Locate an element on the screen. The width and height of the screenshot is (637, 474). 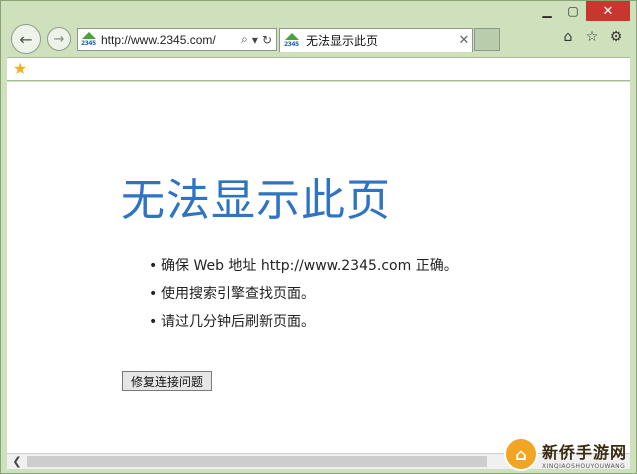
page-title: 无法显示此页 is located at coordinates (256, 200).